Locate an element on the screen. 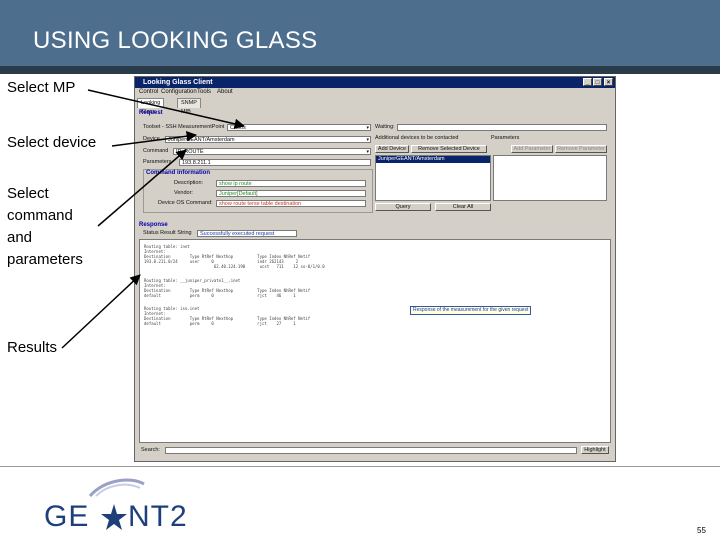  device-os-value: show route terse table destination is located at coordinates (291, 203).